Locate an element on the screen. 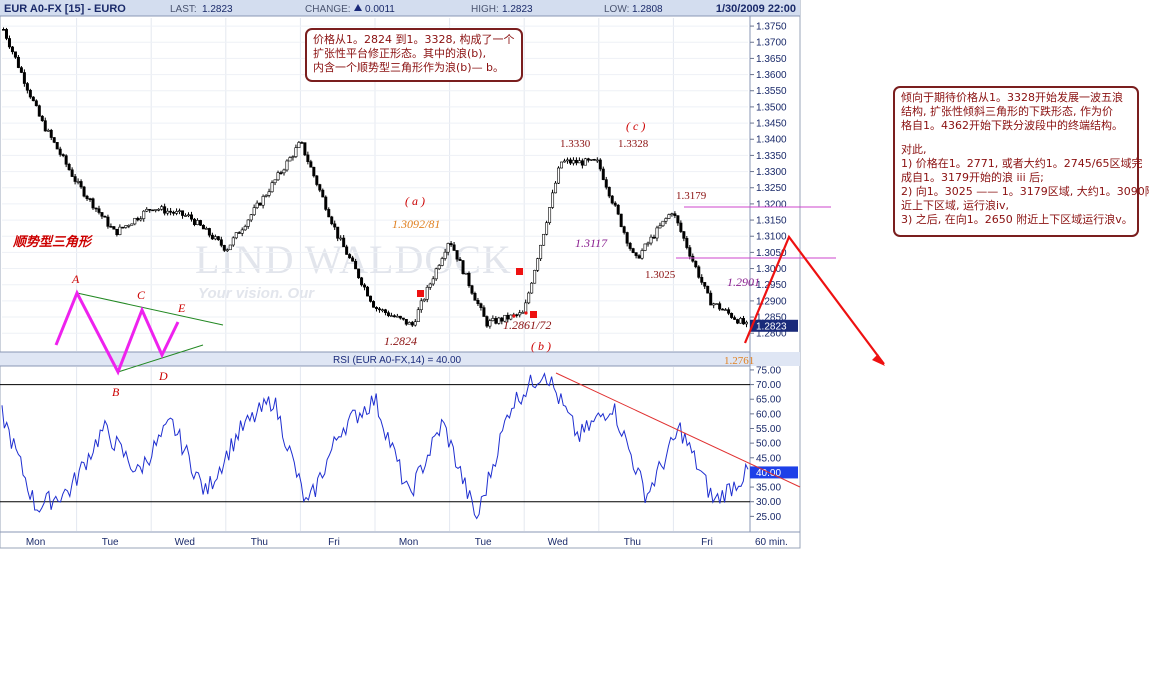 The width and height of the screenshot is (1149, 676). x-axis-day-label: Tue is located at coordinates (110, 542).